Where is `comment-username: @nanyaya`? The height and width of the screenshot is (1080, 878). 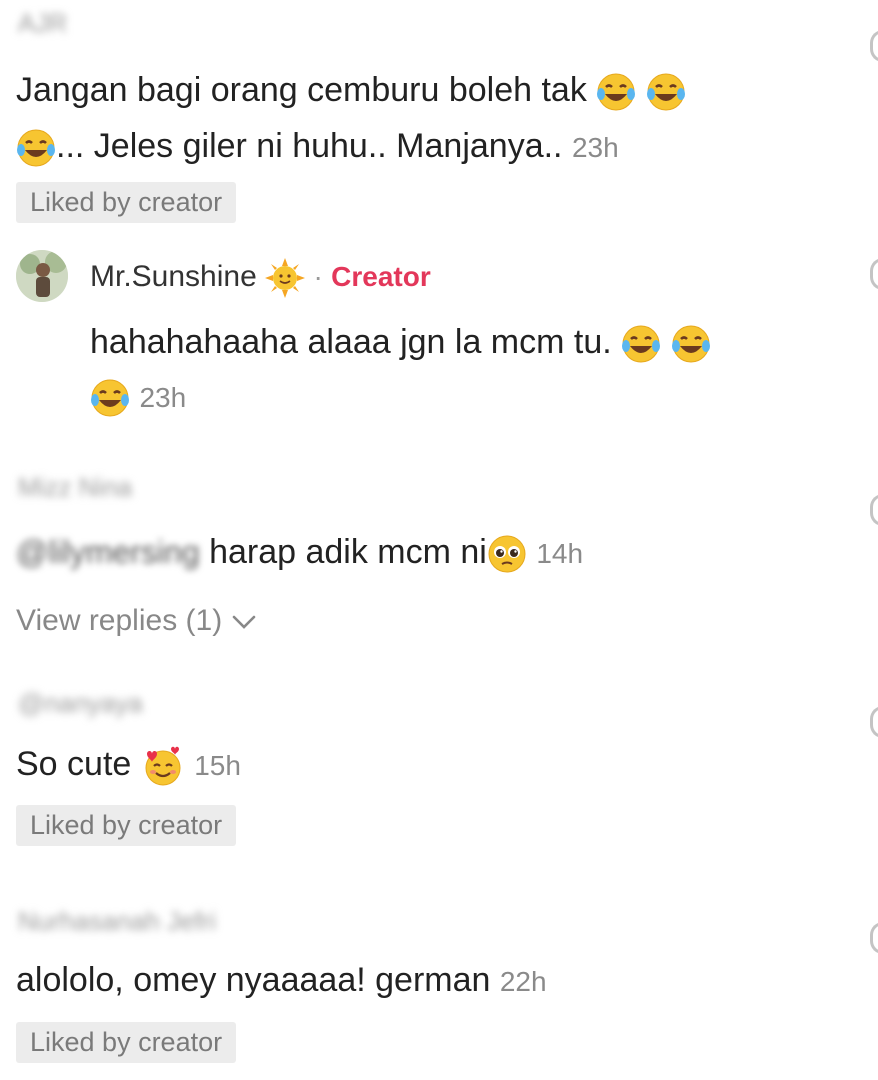
comment-username: @nanyaya is located at coordinates (80, 703).